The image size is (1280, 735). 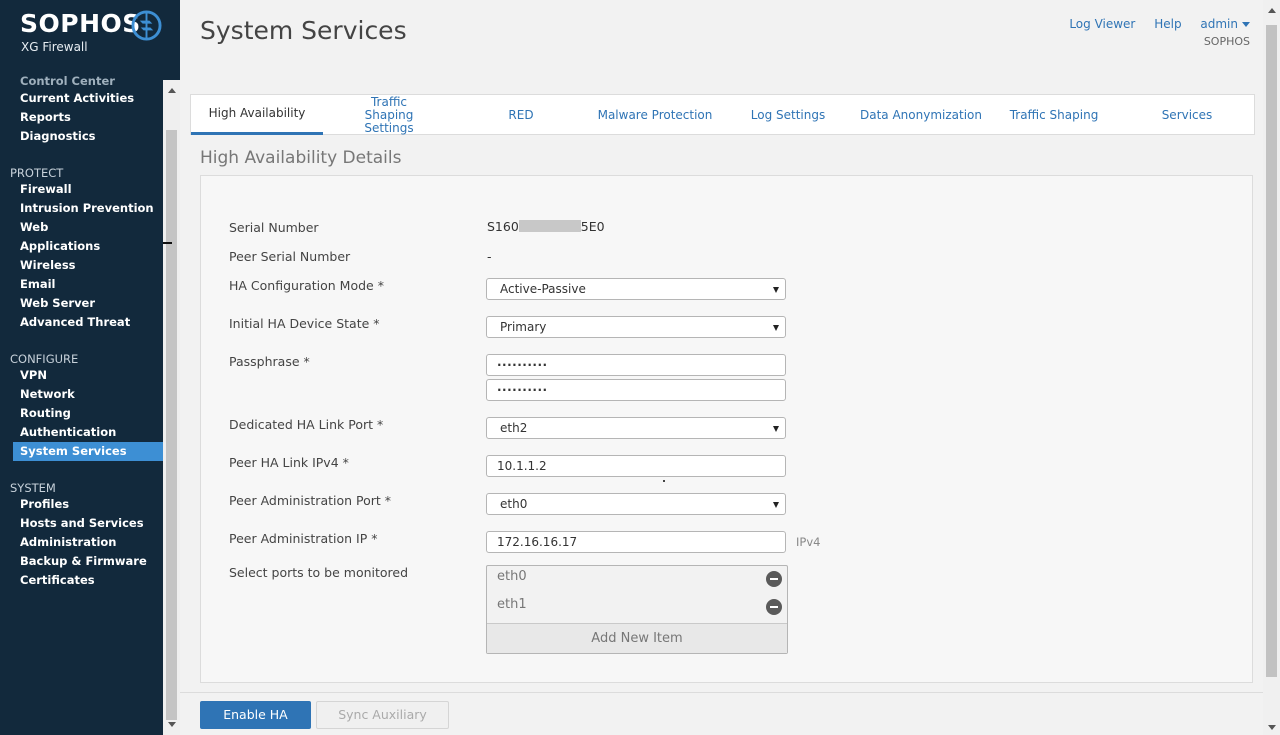 What do you see at coordinates (88, 413) in the screenshot?
I see `sidebar-item-routing: Routing` at bounding box center [88, 413].